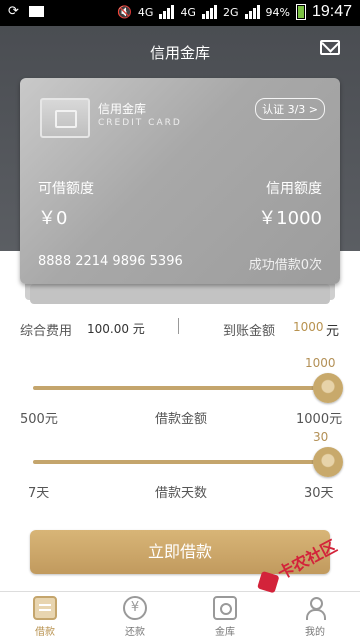 The height and width of the screenshot is (640, 360). I want to click on total-fee-value: 100.00 元, so click(116, 329).